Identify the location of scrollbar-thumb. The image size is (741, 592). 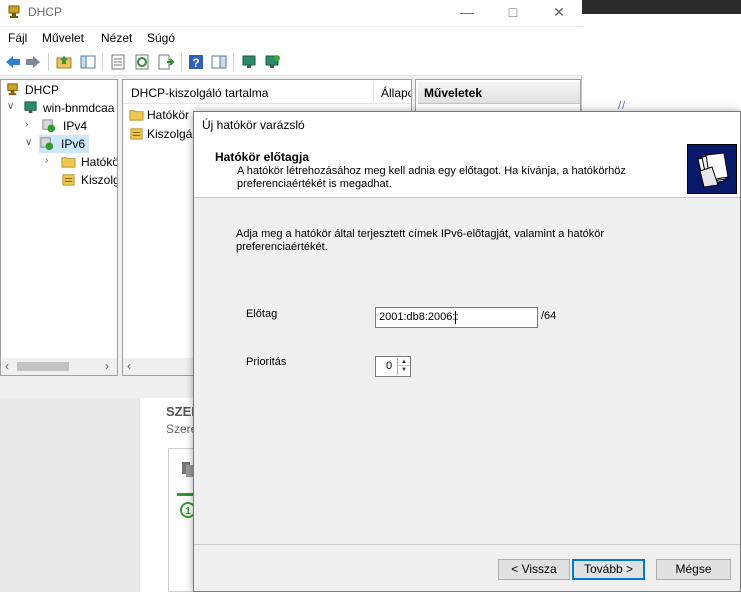
(43, 366).